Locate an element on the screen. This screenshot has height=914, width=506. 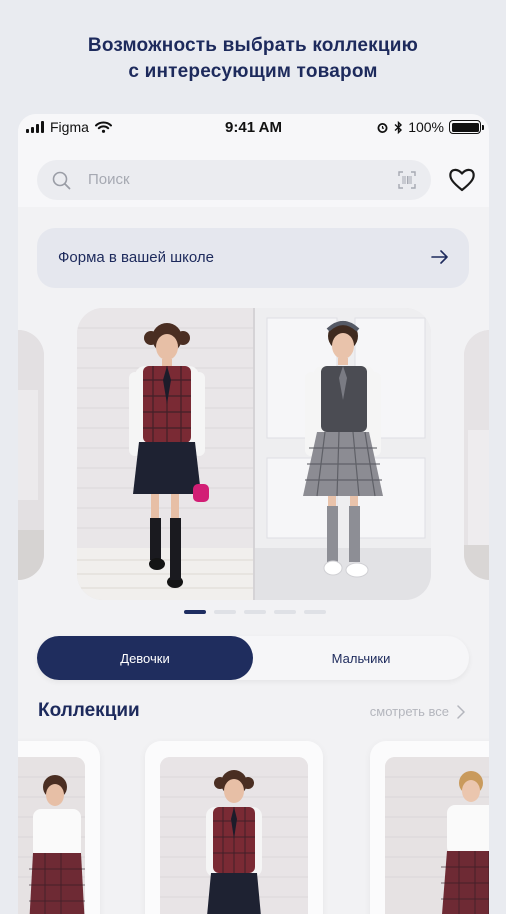
search-bar: Поиск is located at coordinates (234, 180).